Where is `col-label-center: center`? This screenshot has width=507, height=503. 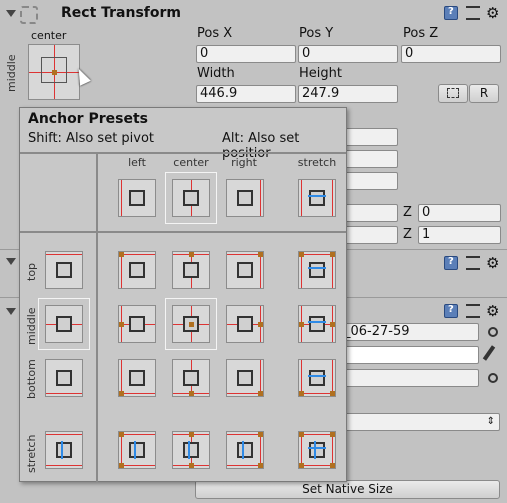 col-label-center: center is located at coordinates (191, 162).